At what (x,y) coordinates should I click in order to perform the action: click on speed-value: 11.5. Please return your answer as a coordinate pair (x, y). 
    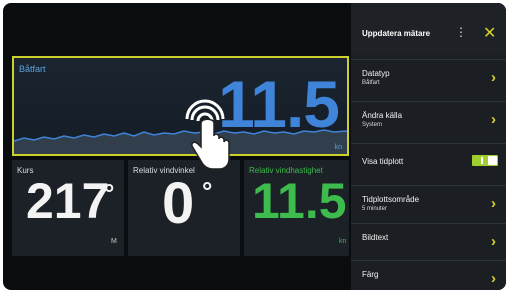
    Looking at the image, I should click on (279, 104).